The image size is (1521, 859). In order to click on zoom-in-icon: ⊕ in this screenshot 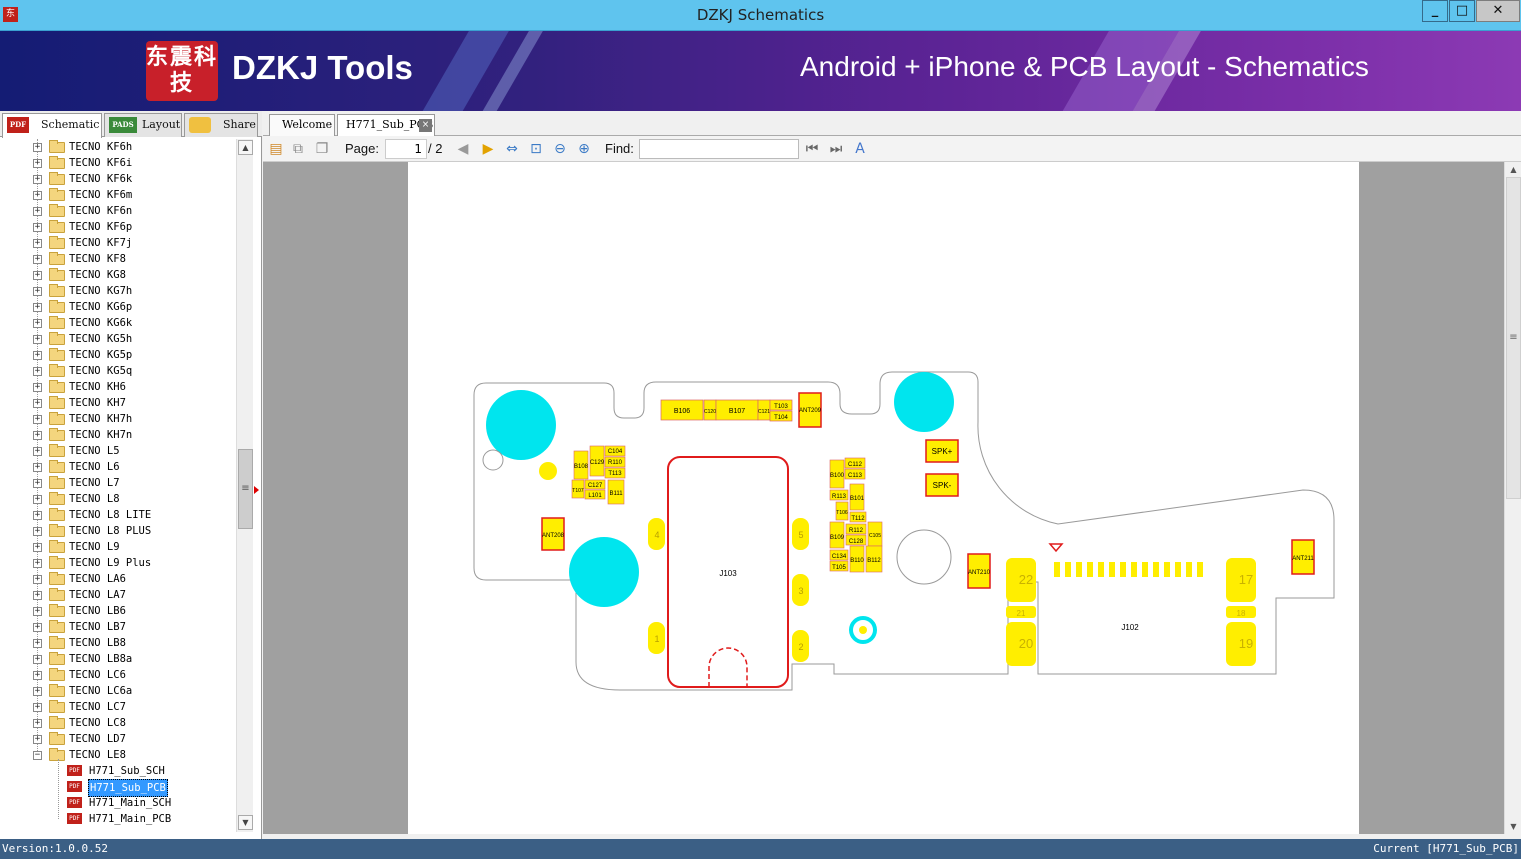, I will do `click(584, 149)`.